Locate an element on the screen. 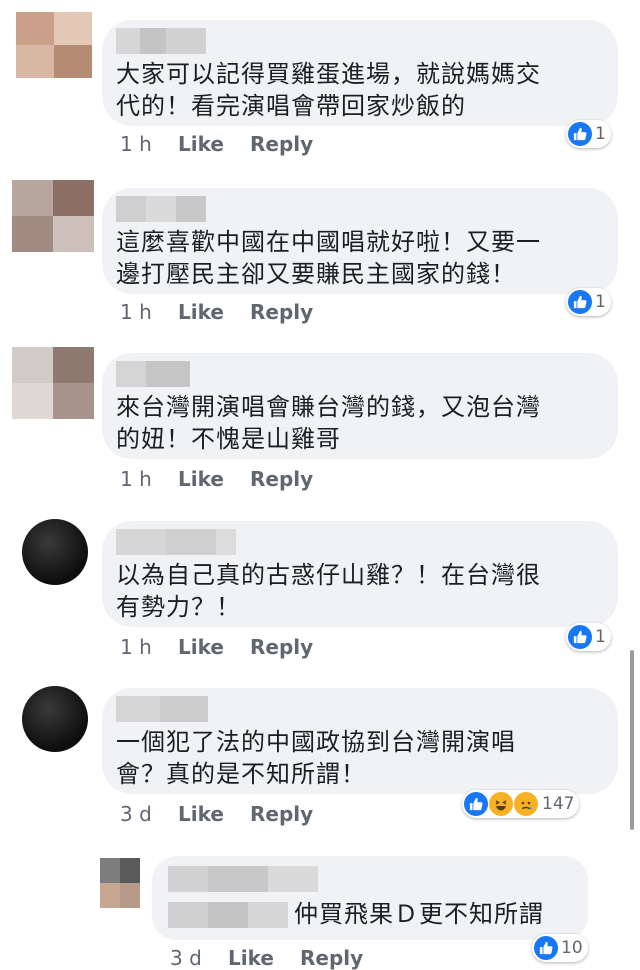  reaction-number: 147 is located at coordinates (558, 804).